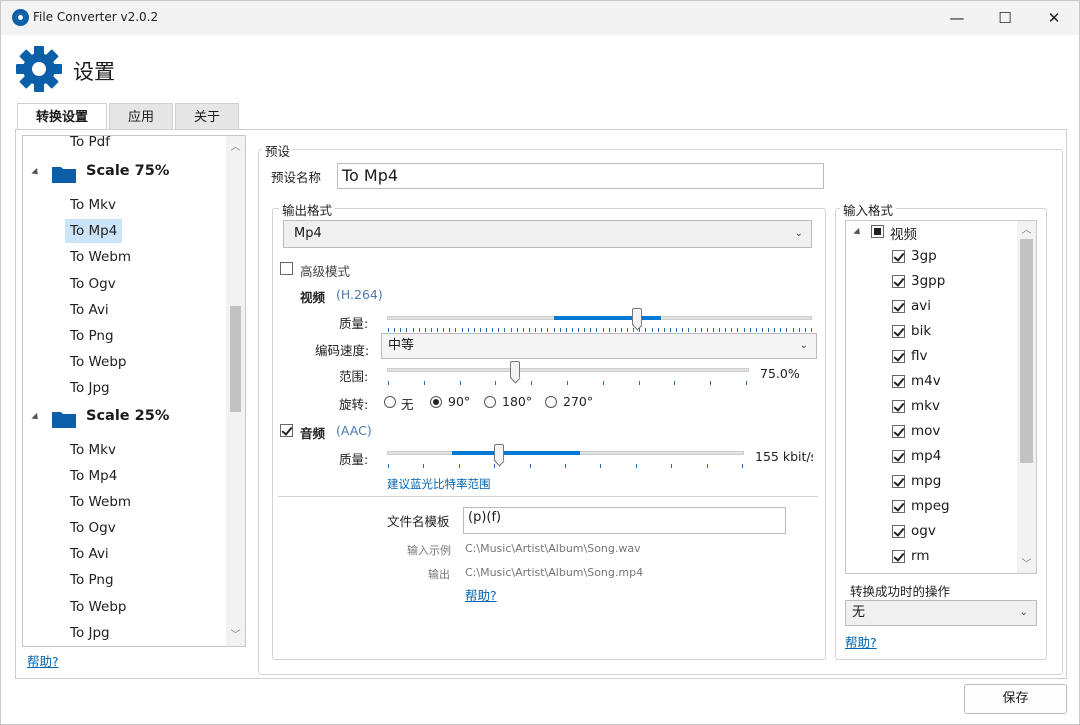  I want to click on format-item-bik: bik, so click(957, 332).